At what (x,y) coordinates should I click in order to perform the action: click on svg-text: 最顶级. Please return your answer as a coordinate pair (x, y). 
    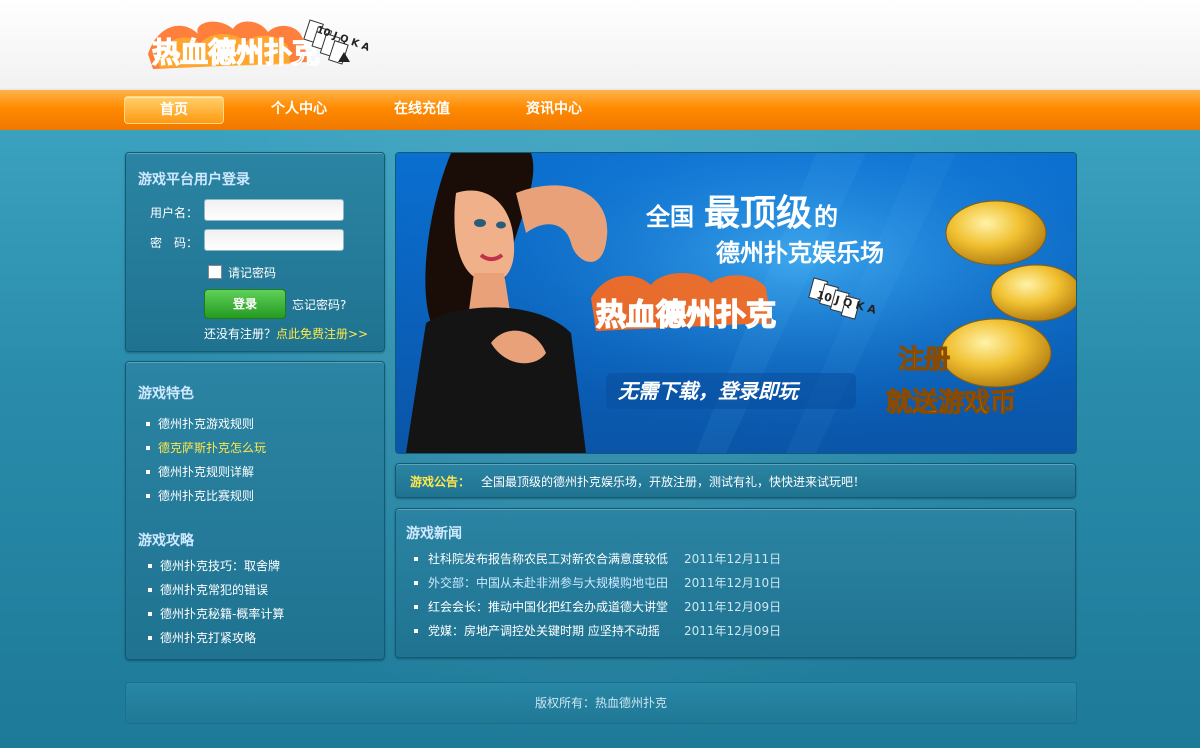
    Looking at the image, I should click on (758, 213).